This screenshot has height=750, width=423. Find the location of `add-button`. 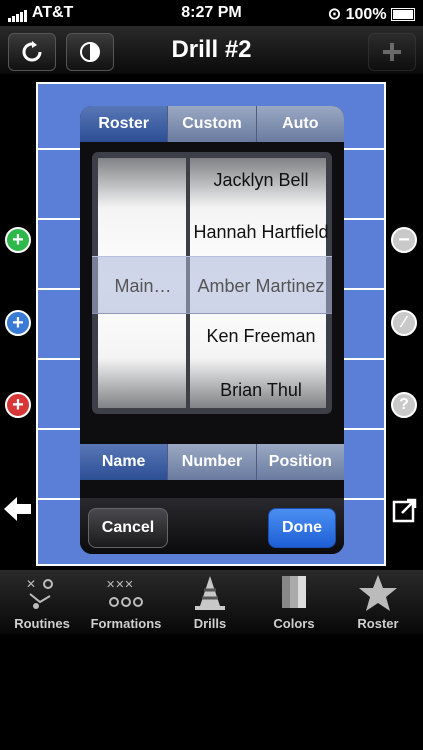

add-button is located at coordinates (392, 52).